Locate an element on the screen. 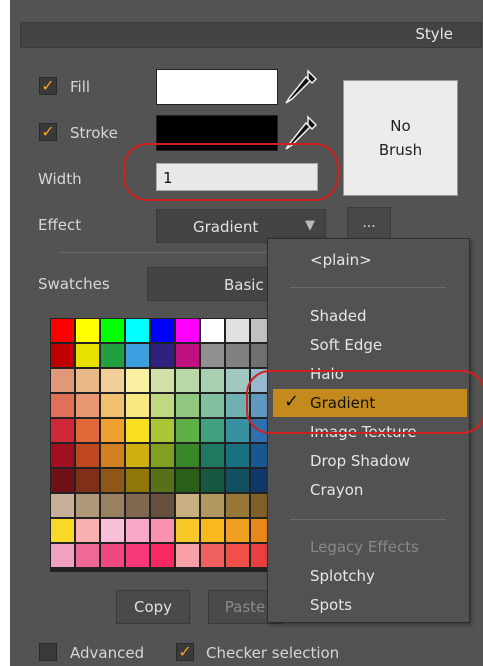 This screenshot has width=483, height=666. stroke-checkbox: ✓ is located at coordinates (48, 132).